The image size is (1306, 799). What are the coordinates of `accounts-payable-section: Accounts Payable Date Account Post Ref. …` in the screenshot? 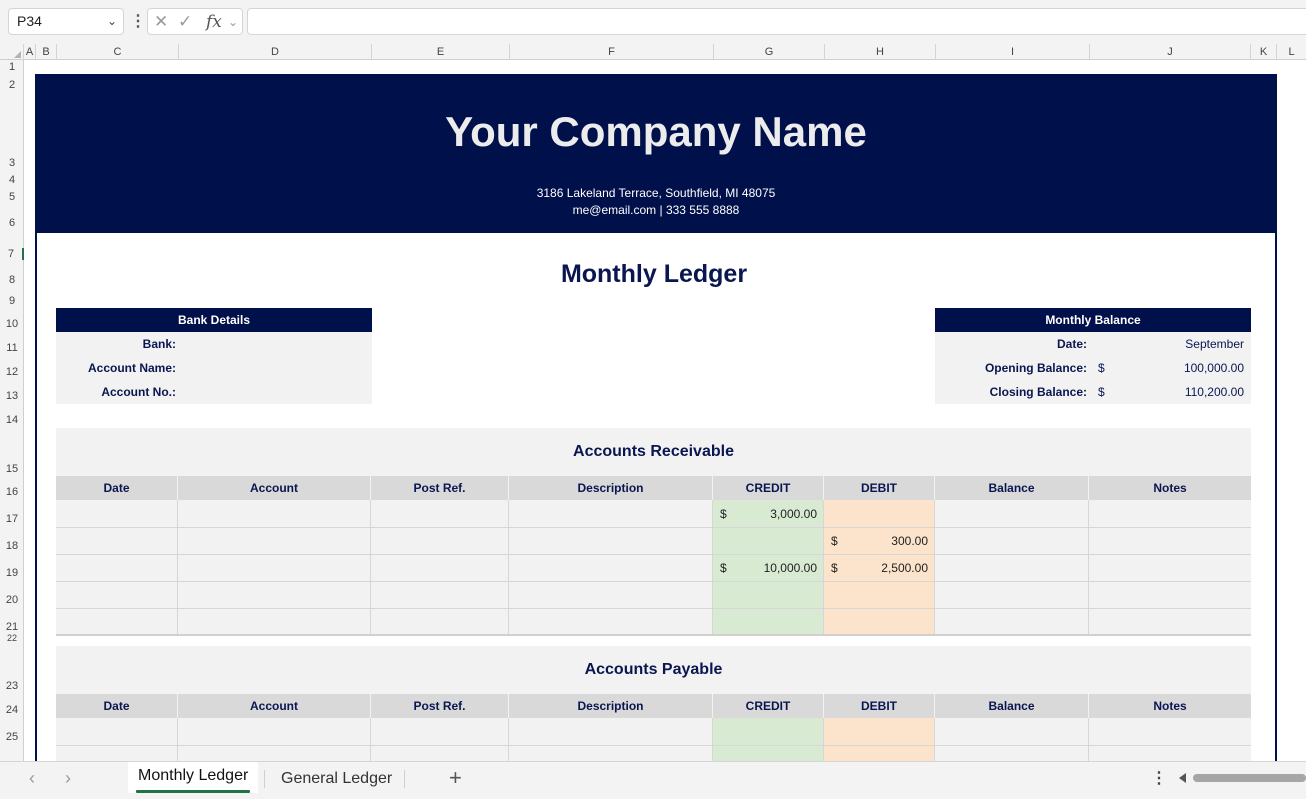 It's located at (653, 703).